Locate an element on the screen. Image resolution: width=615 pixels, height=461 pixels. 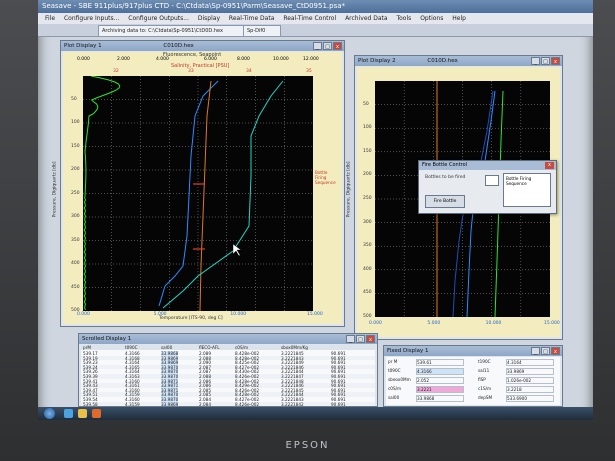
menu-tools: Tools is located at coordinates (403, 18).